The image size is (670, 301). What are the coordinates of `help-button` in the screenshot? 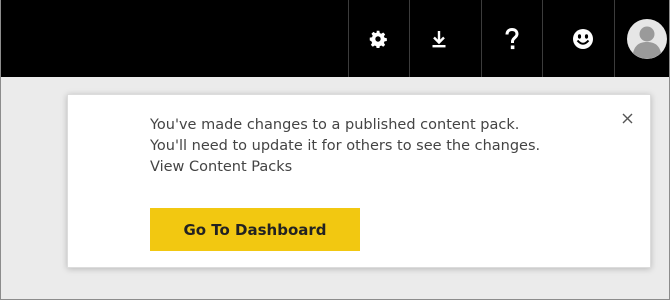 It's located at (512, 38).